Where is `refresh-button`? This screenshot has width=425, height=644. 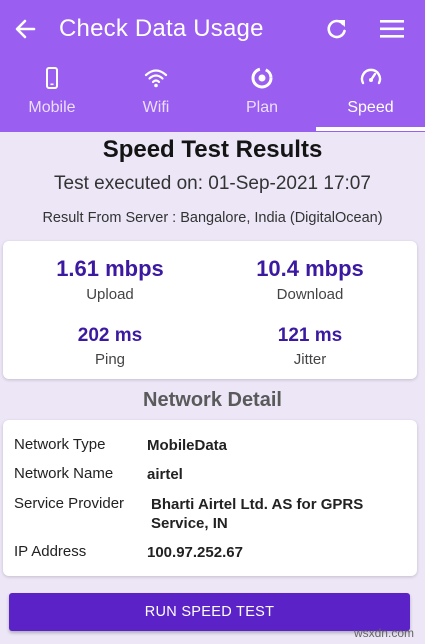
refresh-button is located at coordinates (337, 29).